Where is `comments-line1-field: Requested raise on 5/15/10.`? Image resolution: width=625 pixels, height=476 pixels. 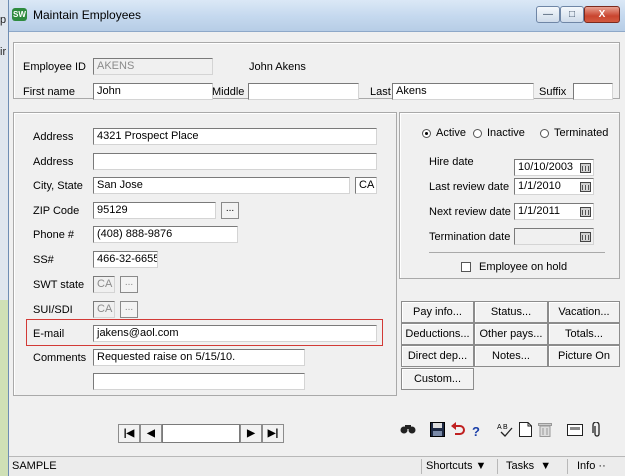
comments-line1-field: Requested raise on 5/15/10. is located at coordinates (199, 357).